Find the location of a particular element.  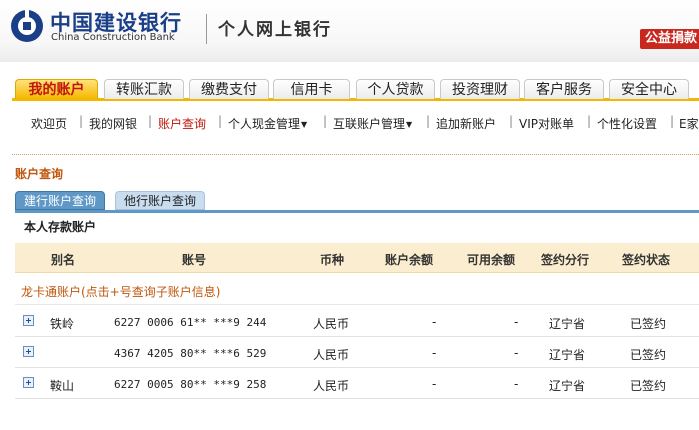

subnav-item-welcome: 欢迎页 is located at coordinates (49, 123).